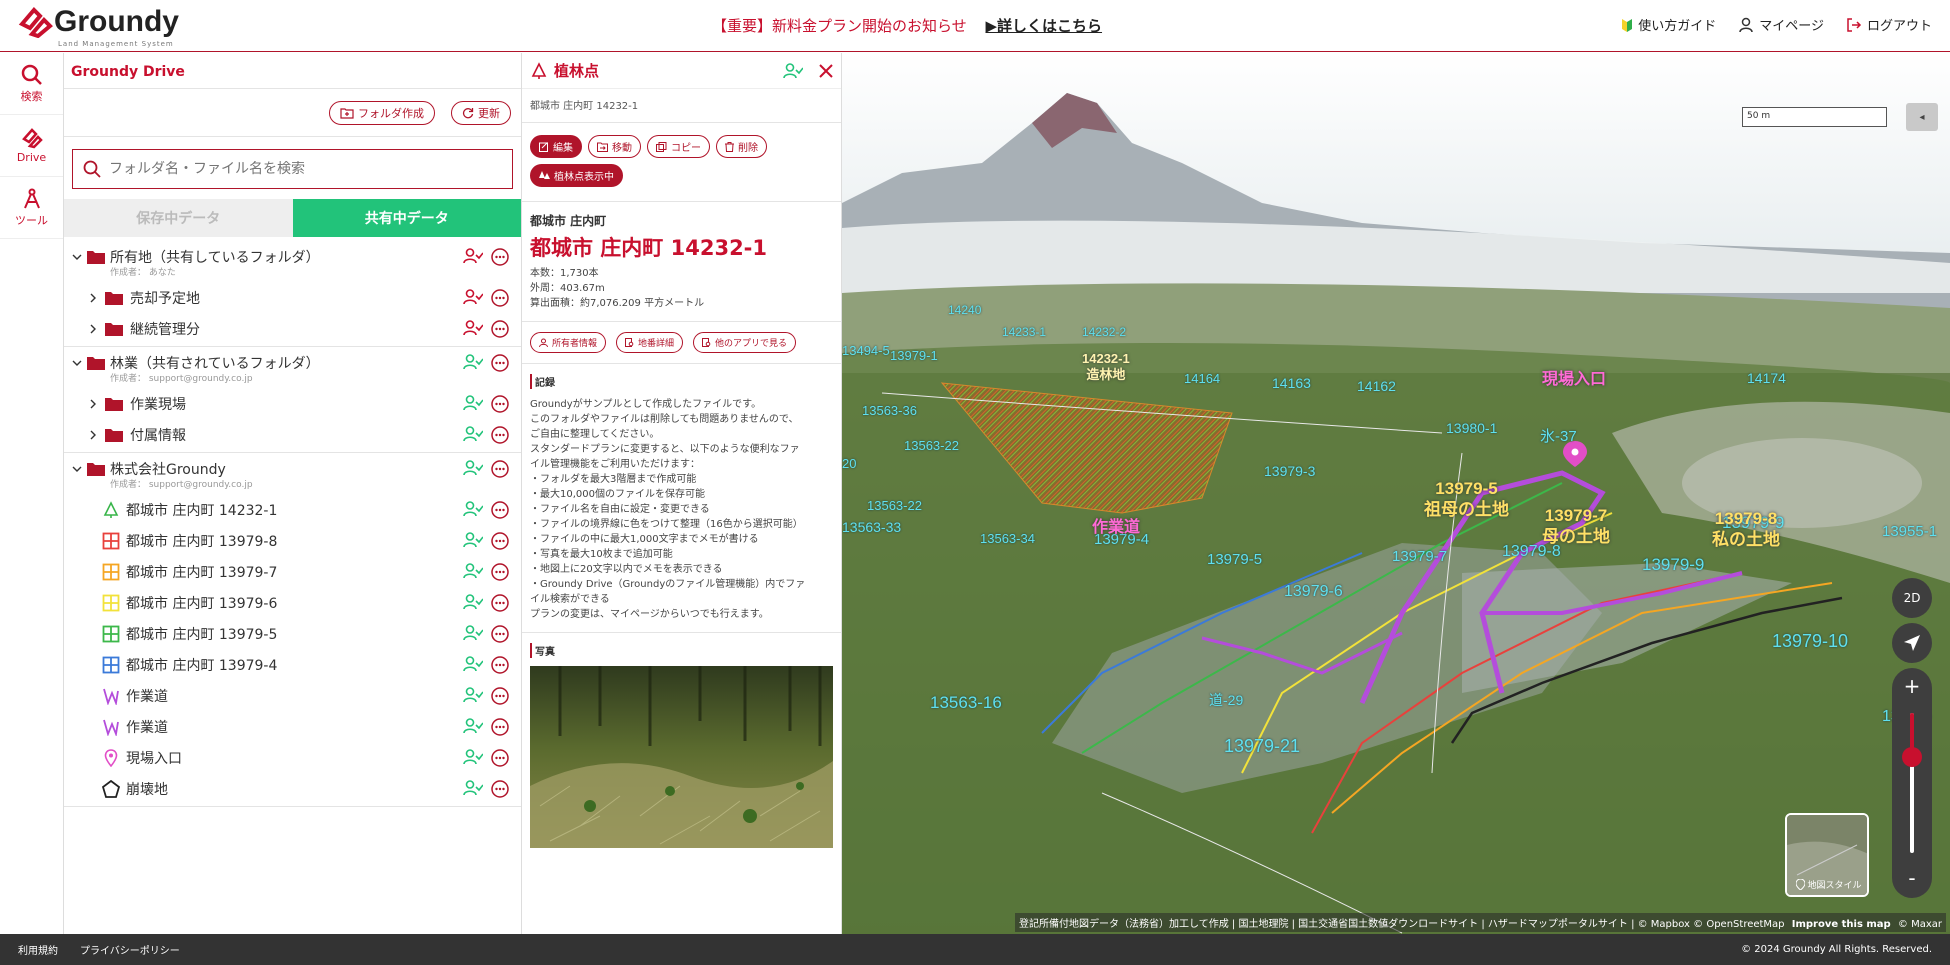 The width and height of the screenshot is (1950, 965). I want to click on file-row: 都城市 庄内町 13979-7, so click(292, 571).